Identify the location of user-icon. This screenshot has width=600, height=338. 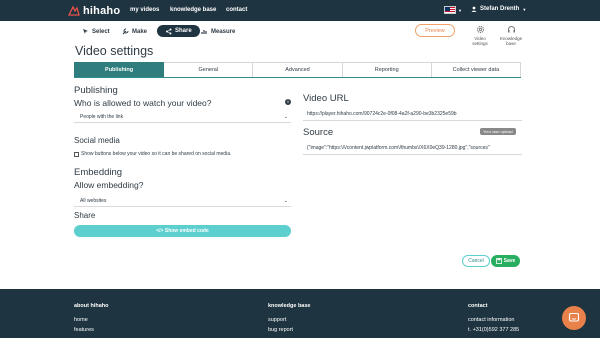
(474, 9).